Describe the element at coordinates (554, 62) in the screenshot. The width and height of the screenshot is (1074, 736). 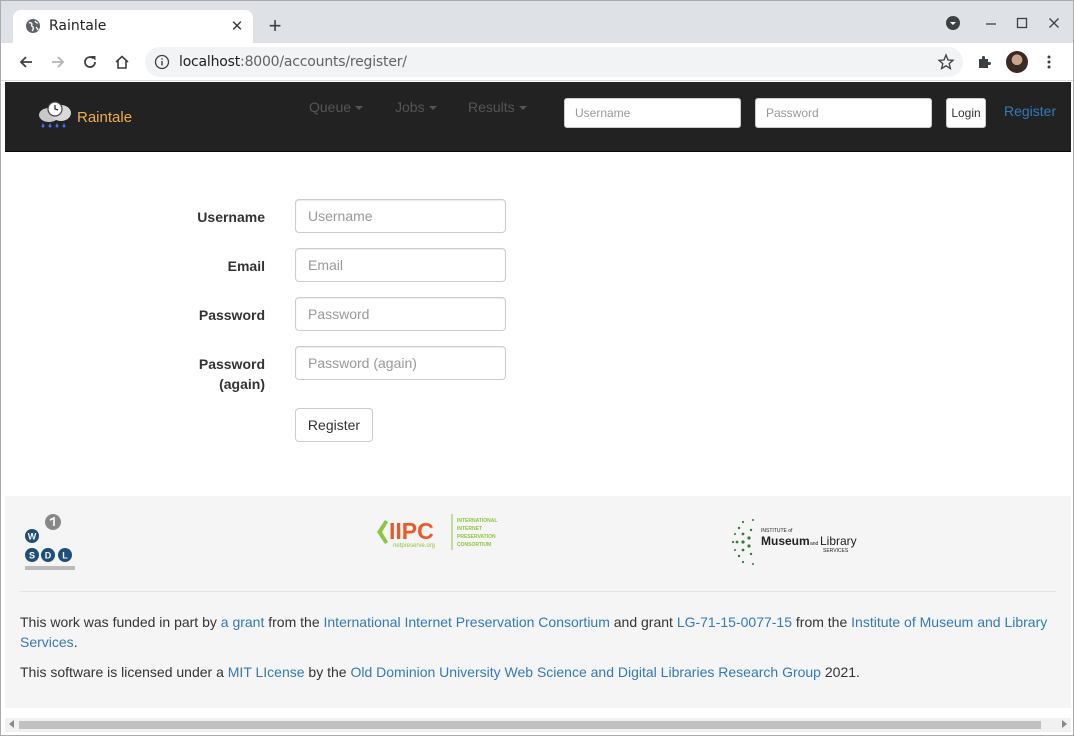
I see `address-bar: localhost:8000/accounts/register/` at that location.